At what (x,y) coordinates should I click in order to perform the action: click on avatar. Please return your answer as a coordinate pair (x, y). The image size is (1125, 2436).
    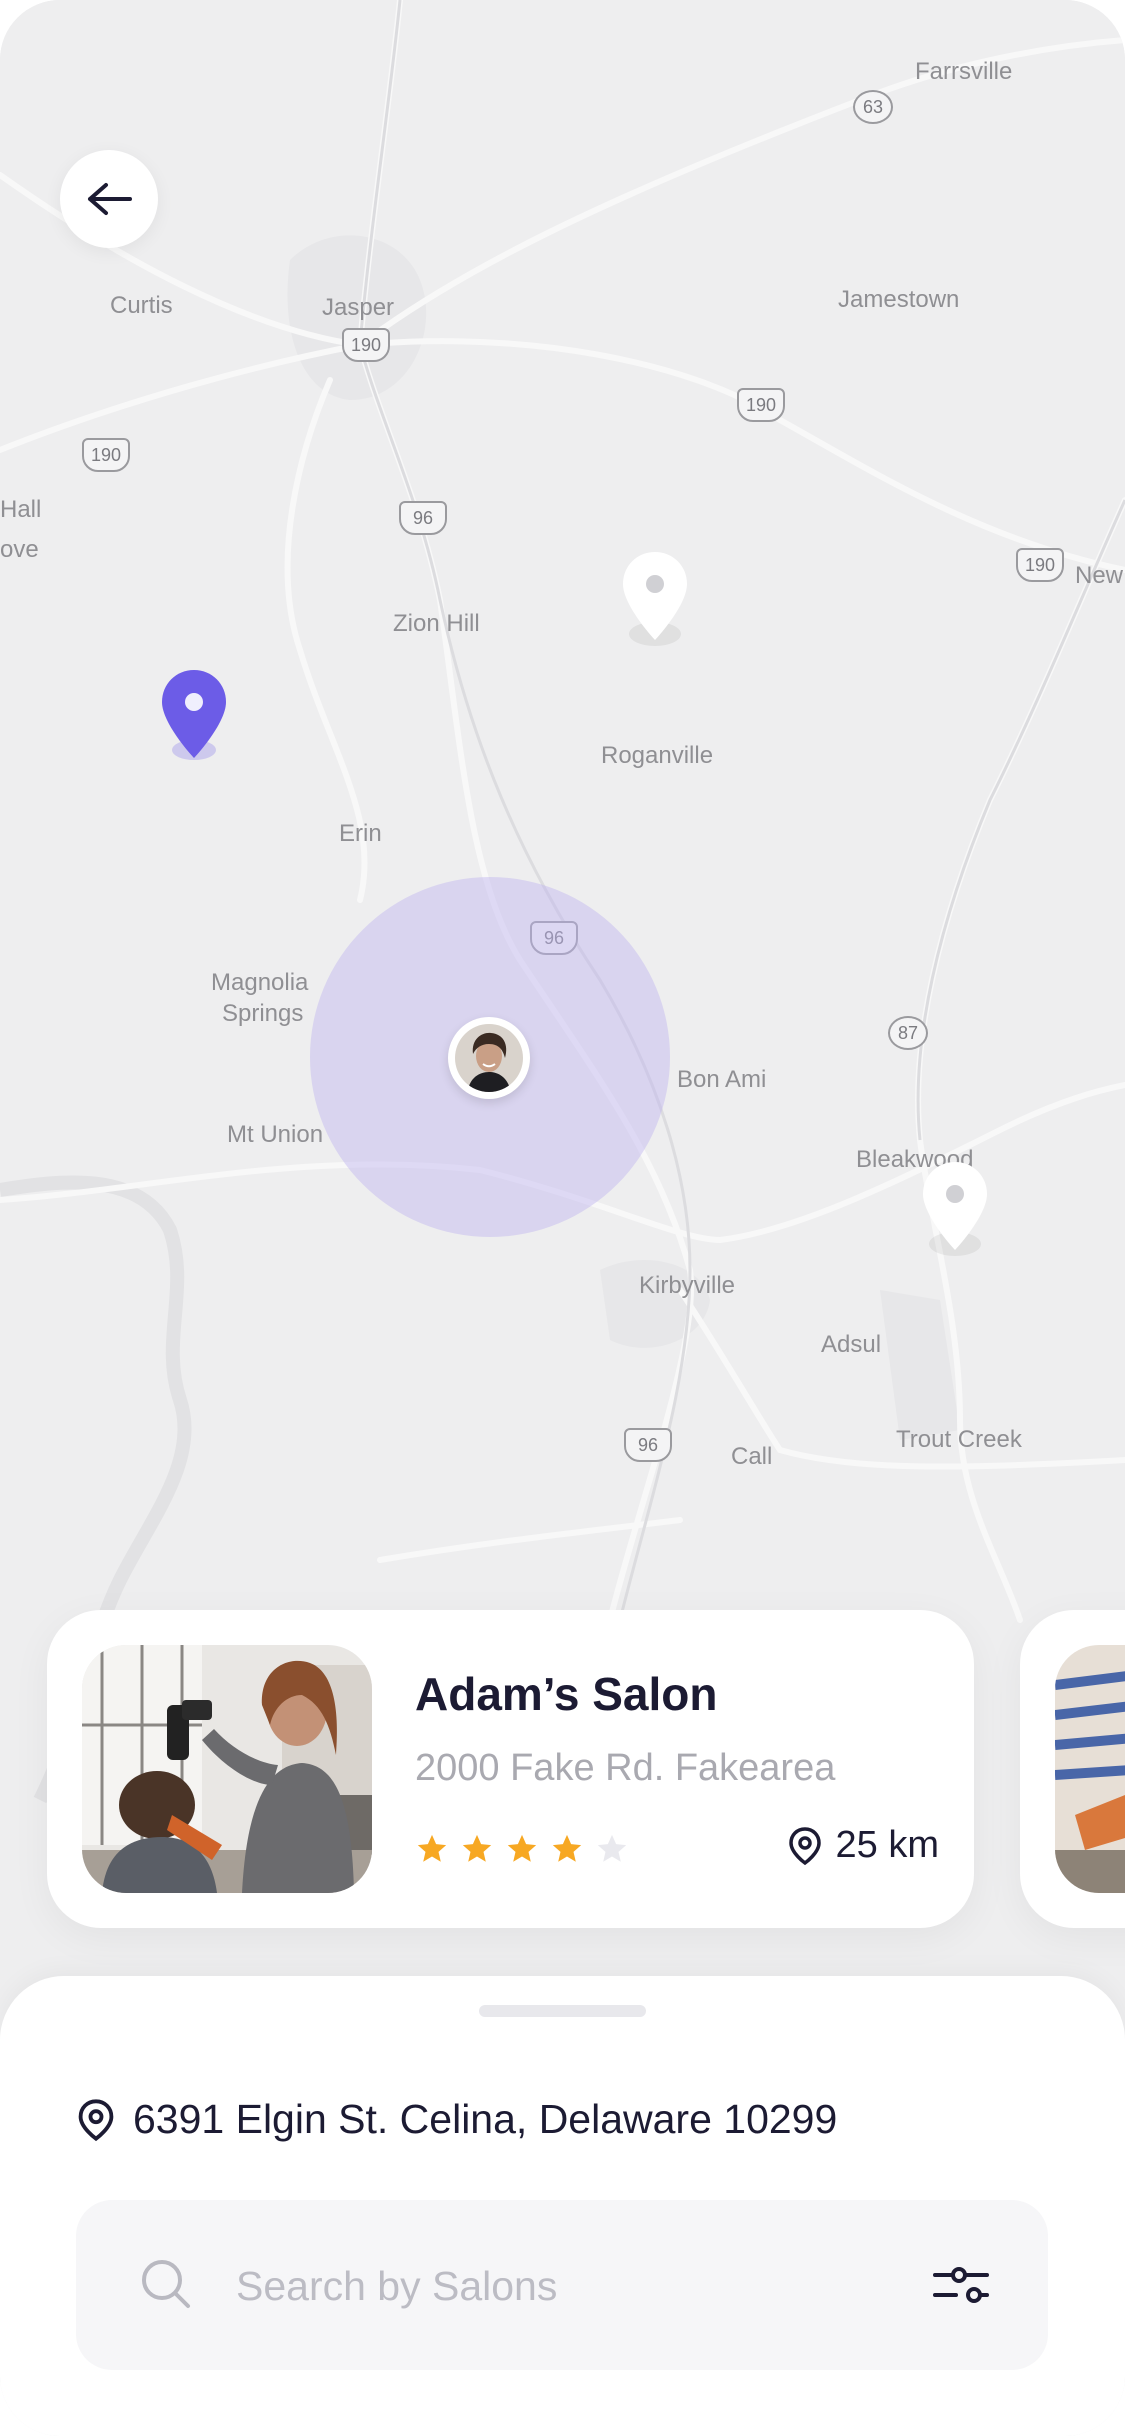
    Looking at the image, I should click on (489, 1058).